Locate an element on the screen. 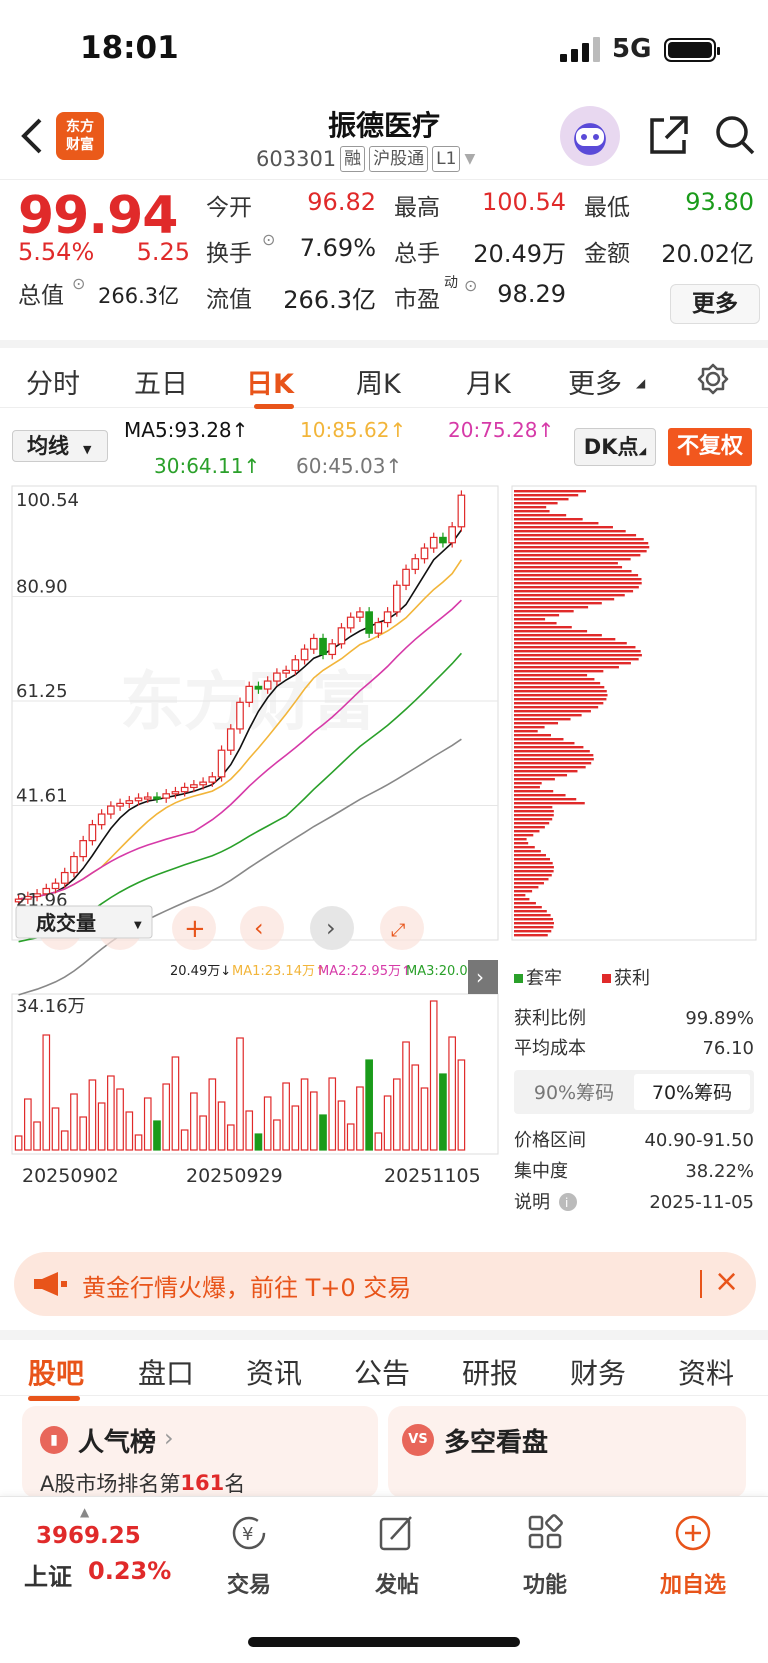 The width and height of the screenshot is (768, 1663). tab-five-day: 五日 is located at coordinates (161, 381).